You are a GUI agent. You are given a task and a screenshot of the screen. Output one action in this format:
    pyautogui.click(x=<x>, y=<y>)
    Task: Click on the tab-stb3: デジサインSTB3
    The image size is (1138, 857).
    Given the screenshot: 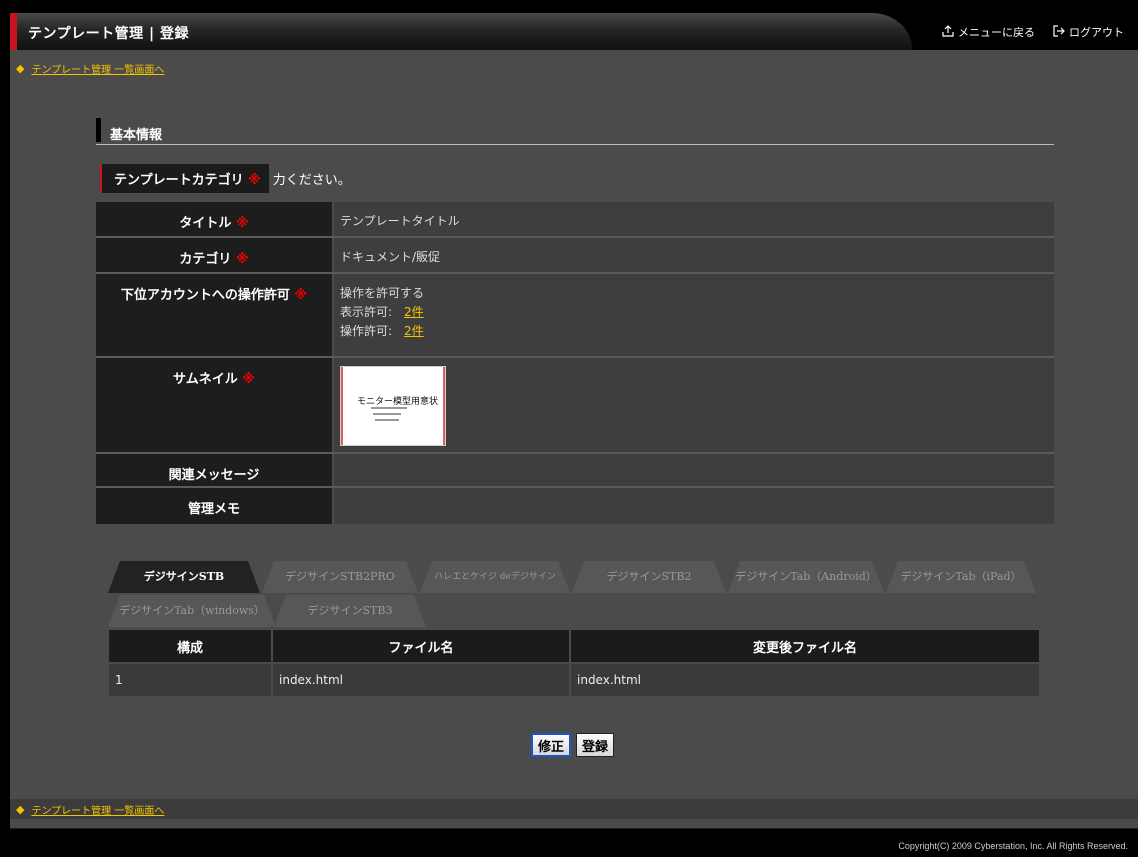 What is the action you would take?
    pyautogui.click(x=350, y=611)
    